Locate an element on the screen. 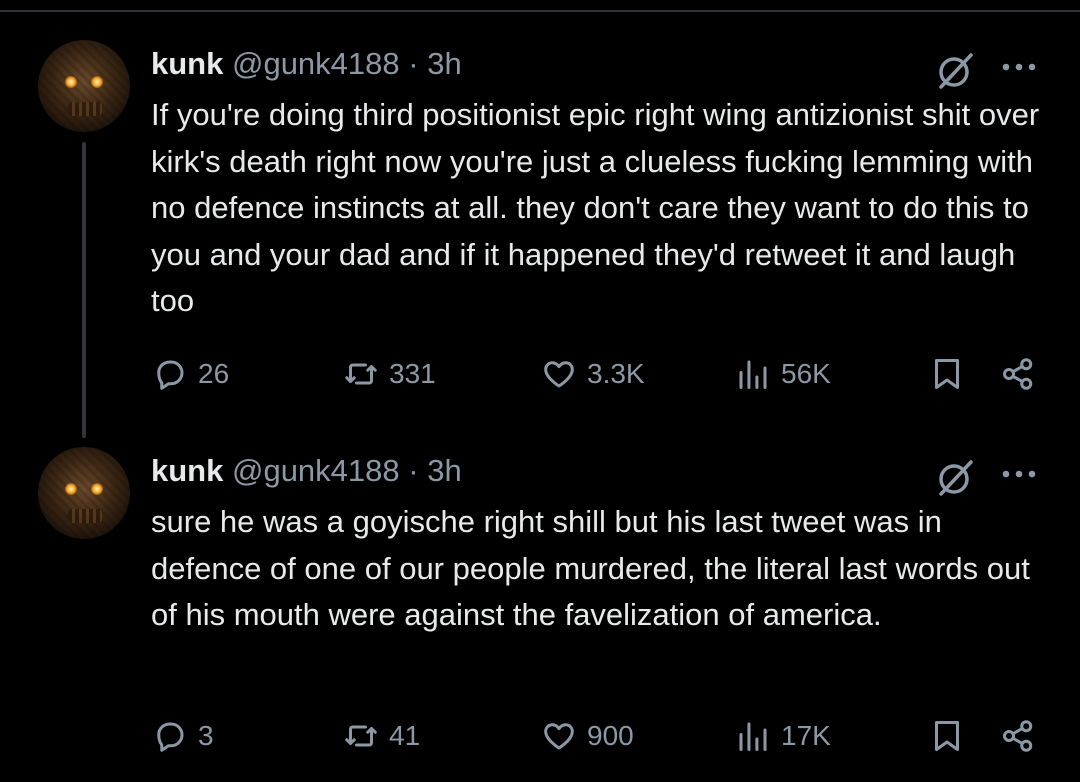 The image size is (1080, 782). reply-button: 26 is located at coordinates (190, 374).